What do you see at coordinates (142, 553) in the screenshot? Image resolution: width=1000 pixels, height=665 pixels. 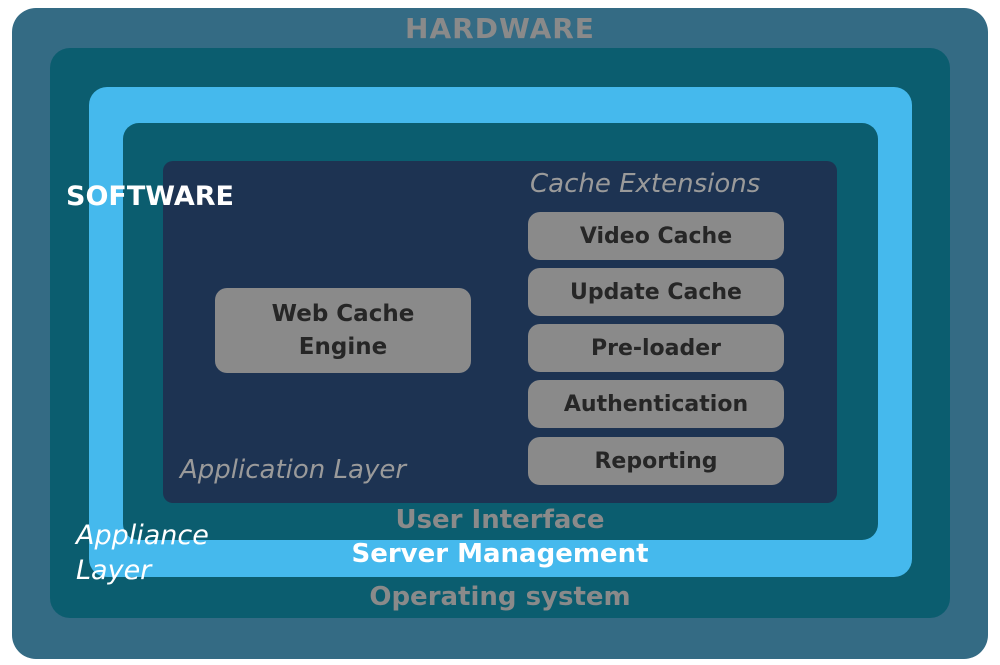 I see `appliance-layer-label: Appliance Layer` at bounding box center [142, 553].